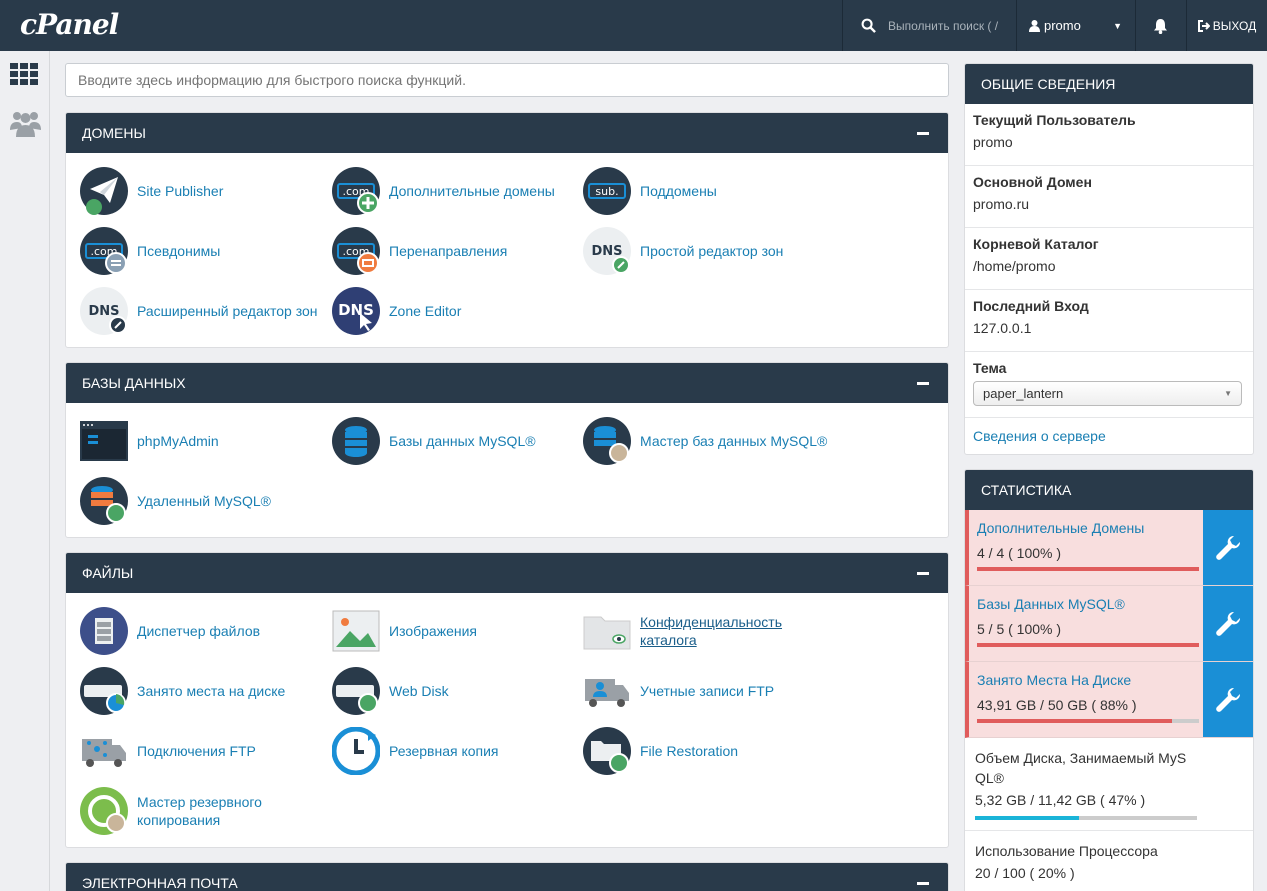  I want to click on file-manager-link: Диспетчер файлов, so click(198, 631).